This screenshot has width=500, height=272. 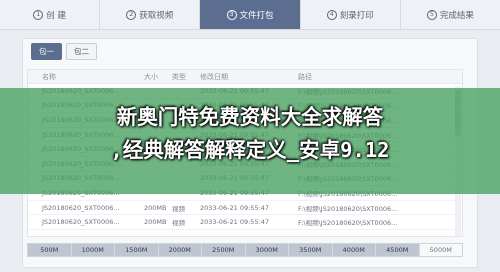 I want to click on column-type: 类型, so click(x=186, y=77).